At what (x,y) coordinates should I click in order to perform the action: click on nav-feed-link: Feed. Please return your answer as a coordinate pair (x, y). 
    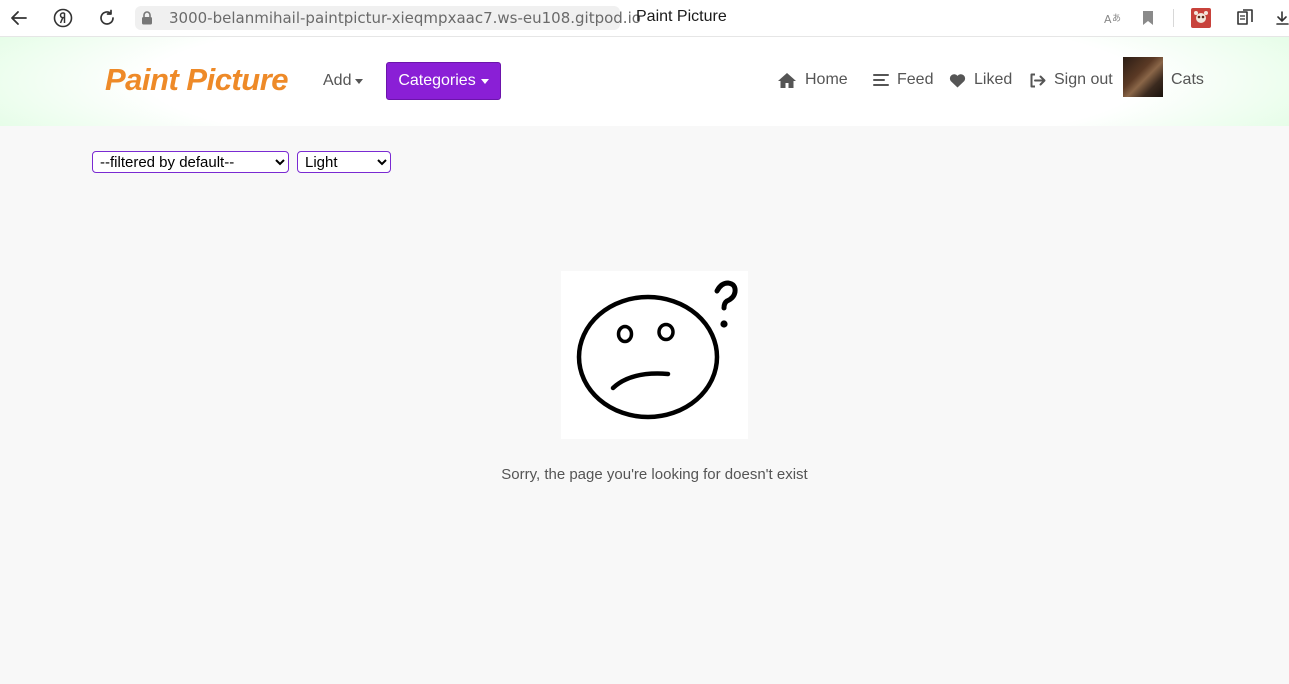
    Looking at the image, I should click on (903, 80).